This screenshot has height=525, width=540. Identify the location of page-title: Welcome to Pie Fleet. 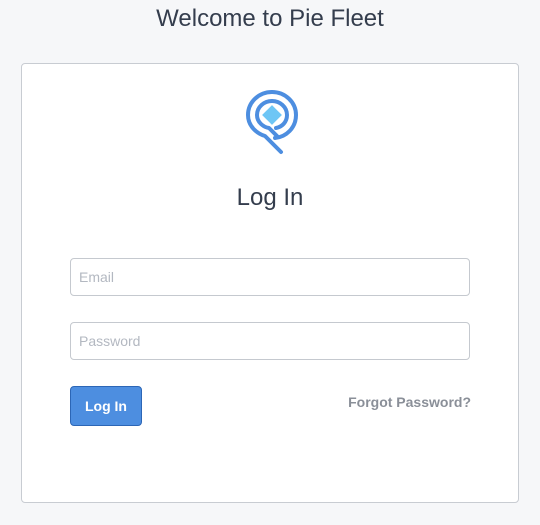
(270, 18).